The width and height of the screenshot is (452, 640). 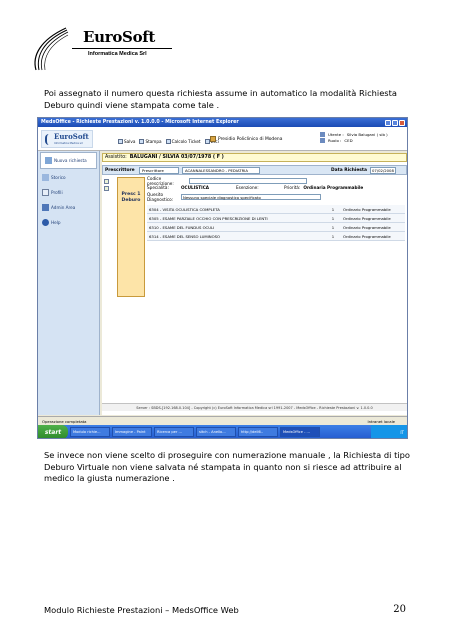 What do you see at coordinates (48, 160) in the screenshot?
I see `new-request-icon` at bounding box center [48, 160].